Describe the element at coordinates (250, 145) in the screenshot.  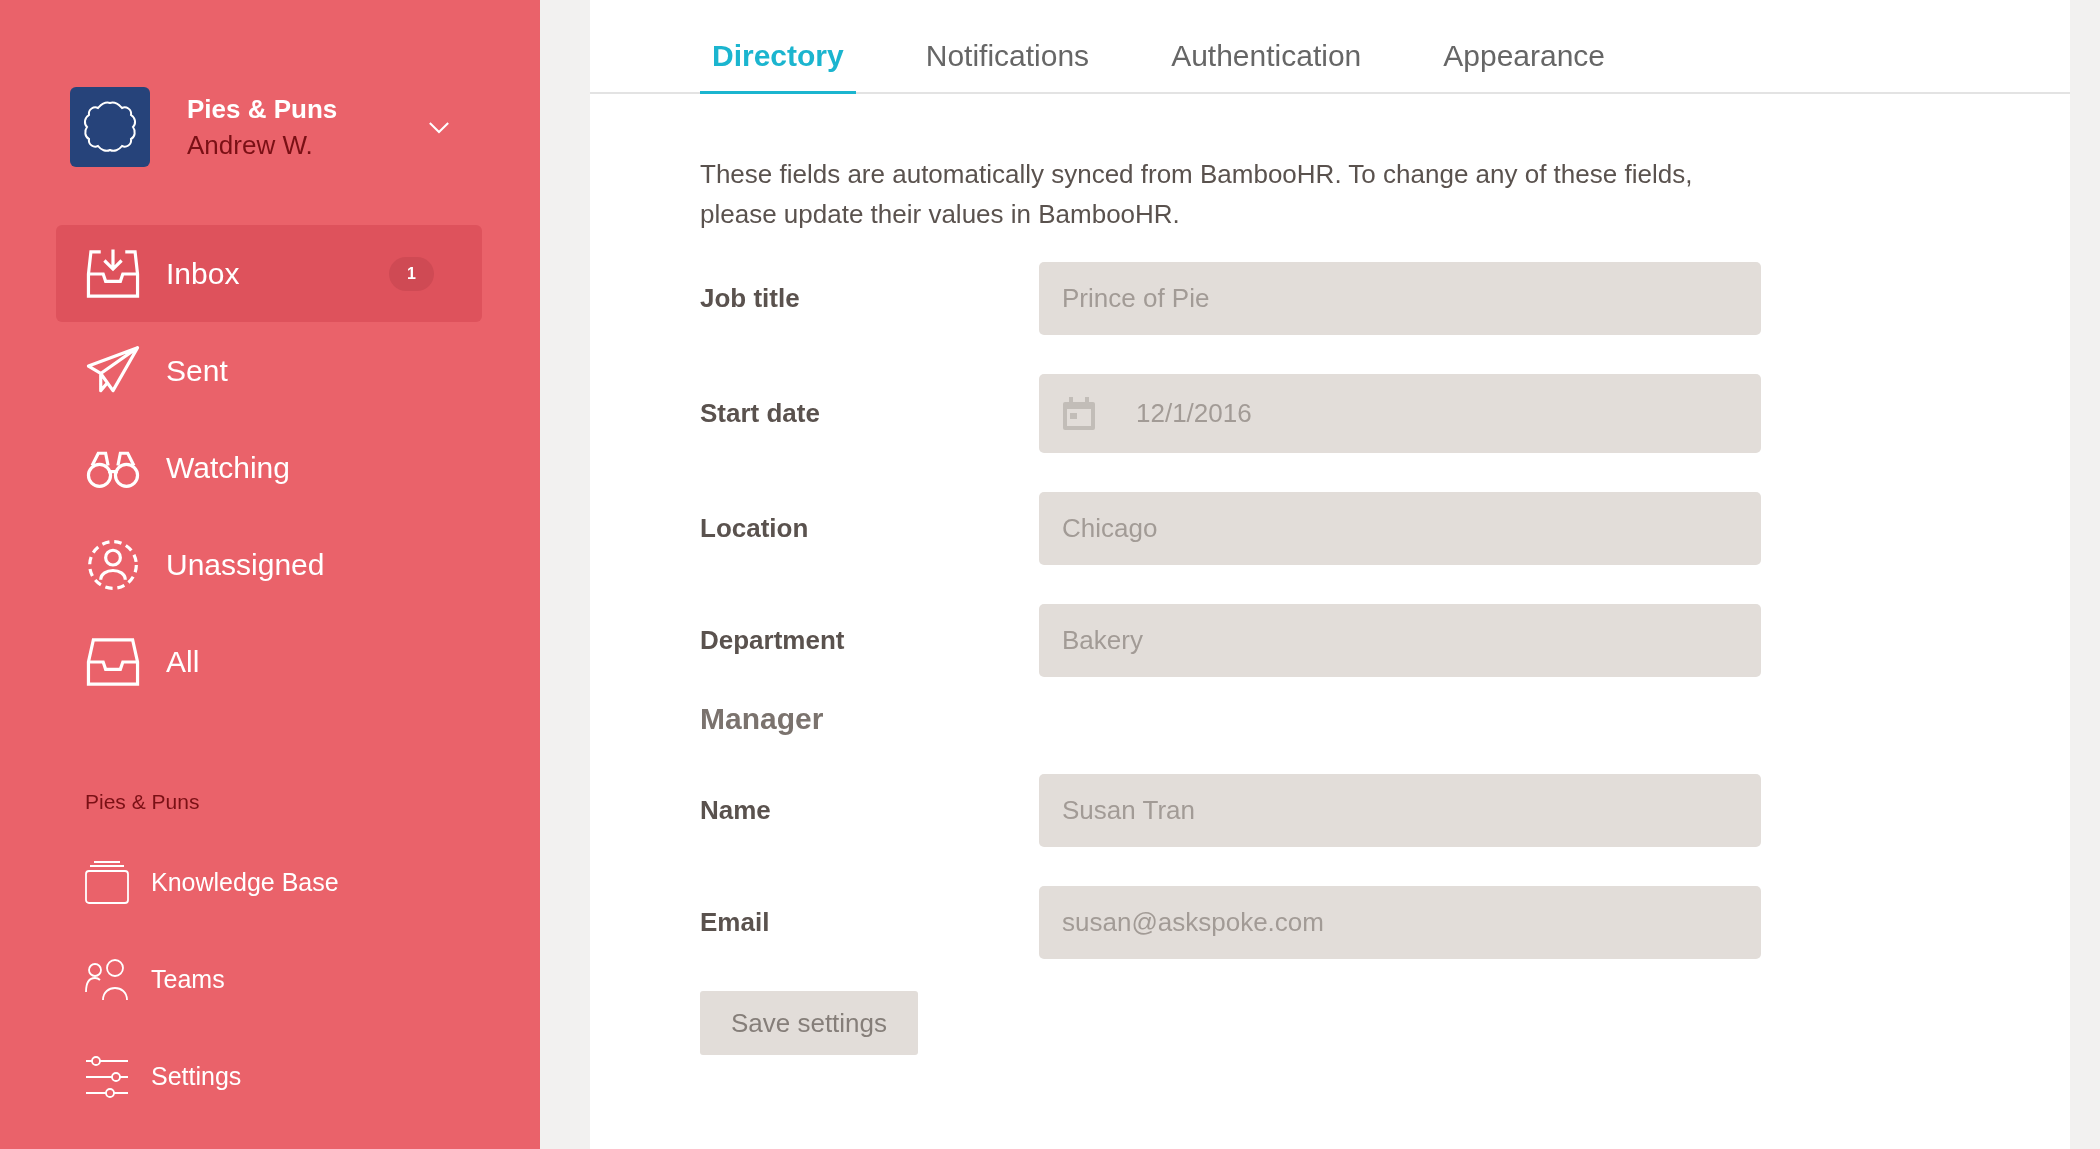
I see `user-name: Andrew W.` at that location.